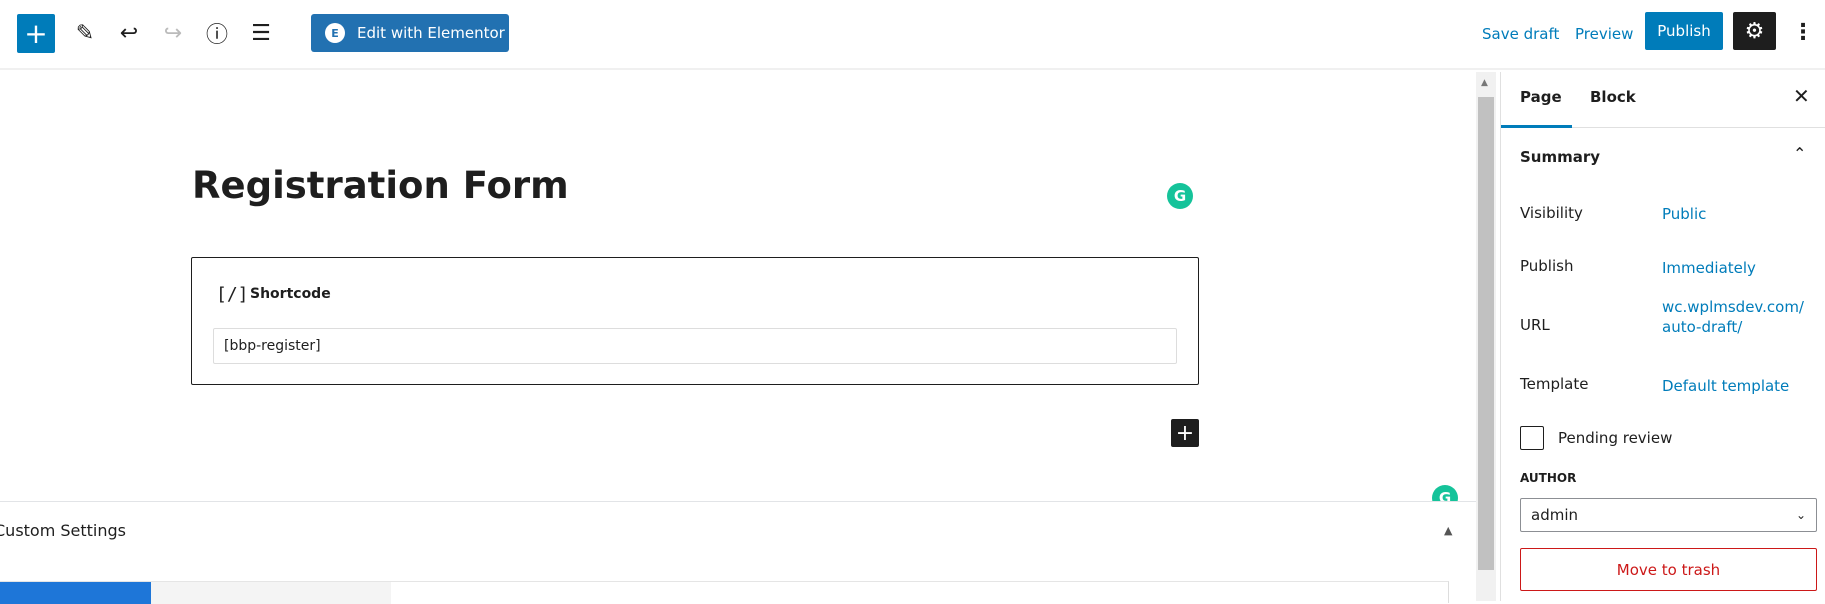 Image resolution: width=1825 pixels, height=604 pixels. I want to click on info-icon: ⓘ, so click(216, 35).